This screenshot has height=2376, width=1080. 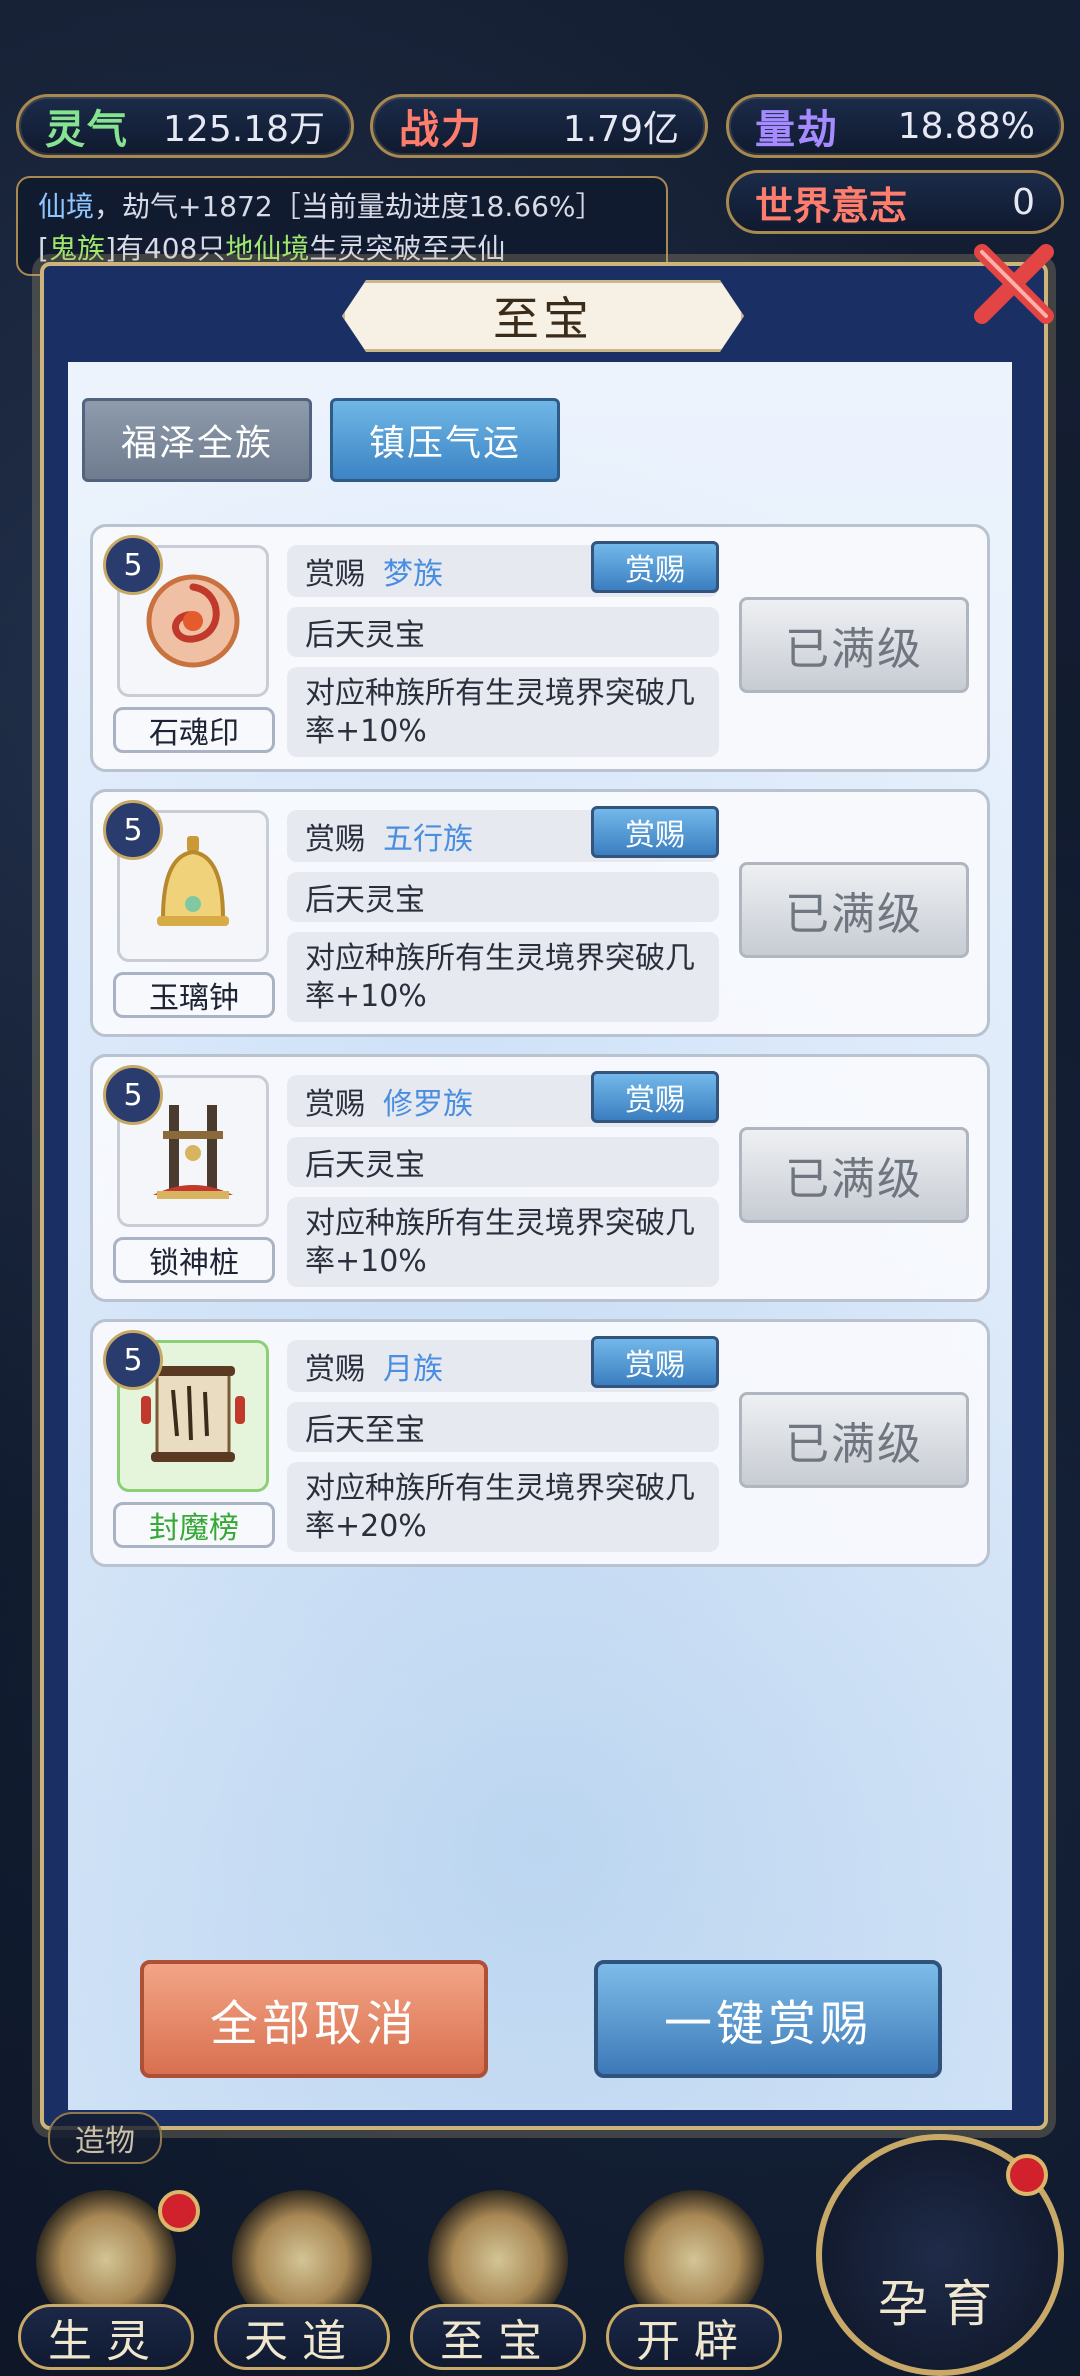 I want to click on log-text: ，劫气+1872［当前量劫进度18.66%］, so click(x=349, y=206).